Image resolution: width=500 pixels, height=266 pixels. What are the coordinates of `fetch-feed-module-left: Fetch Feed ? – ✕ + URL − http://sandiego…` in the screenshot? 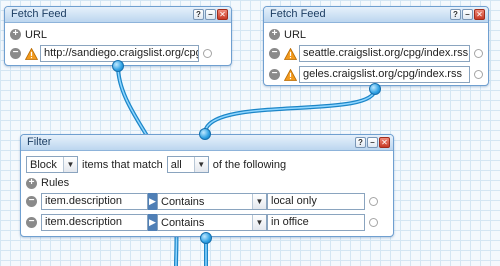 It's located at (118, 36).